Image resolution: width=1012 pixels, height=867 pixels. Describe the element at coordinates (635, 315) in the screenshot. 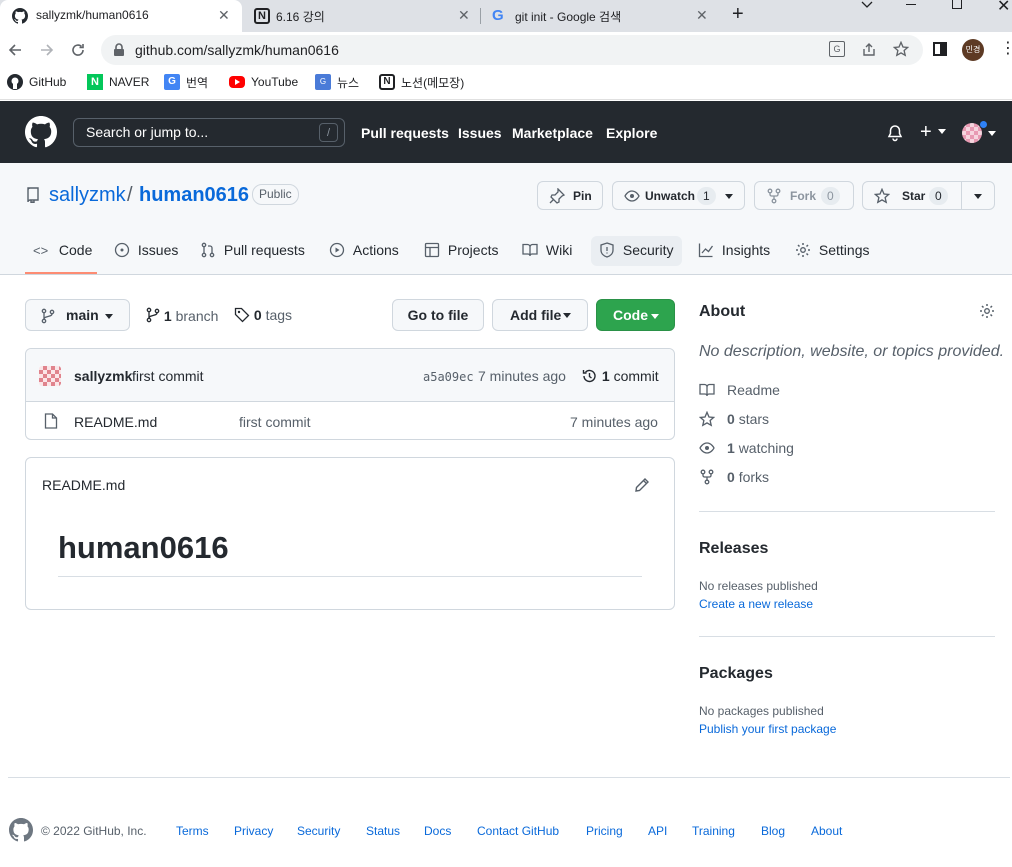

I see `code-button: Code` at that location.